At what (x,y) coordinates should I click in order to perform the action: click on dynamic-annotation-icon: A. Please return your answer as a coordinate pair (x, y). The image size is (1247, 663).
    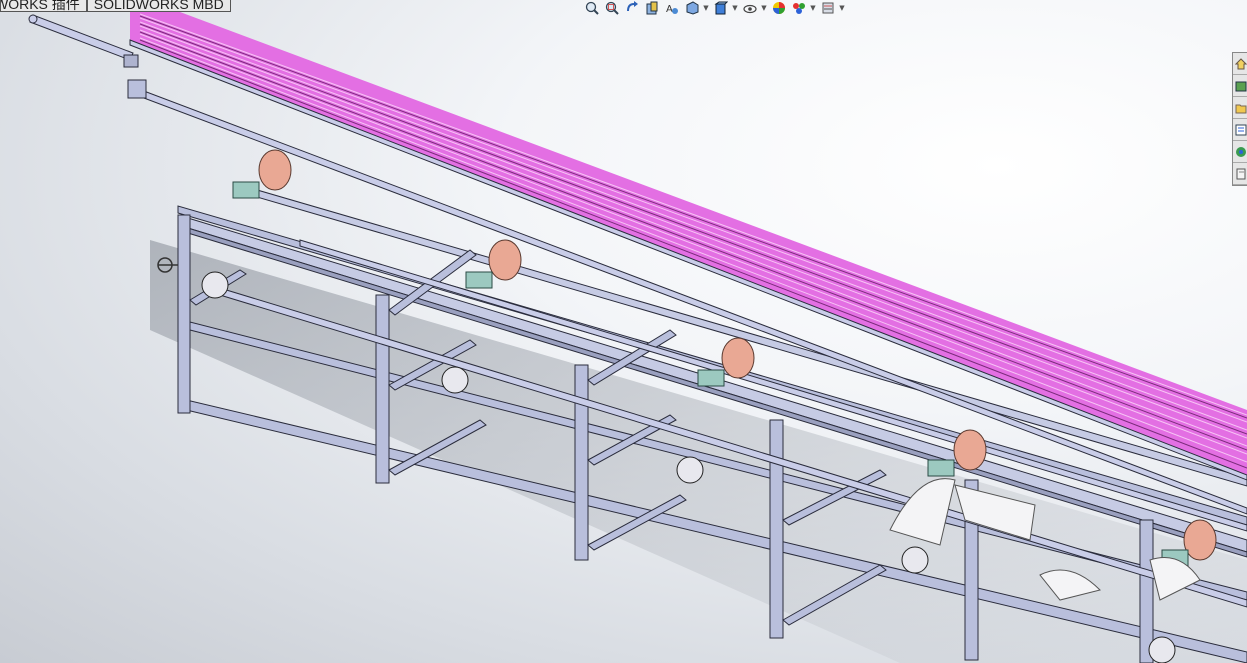
    Looking at the image, I should click on (672, 9).